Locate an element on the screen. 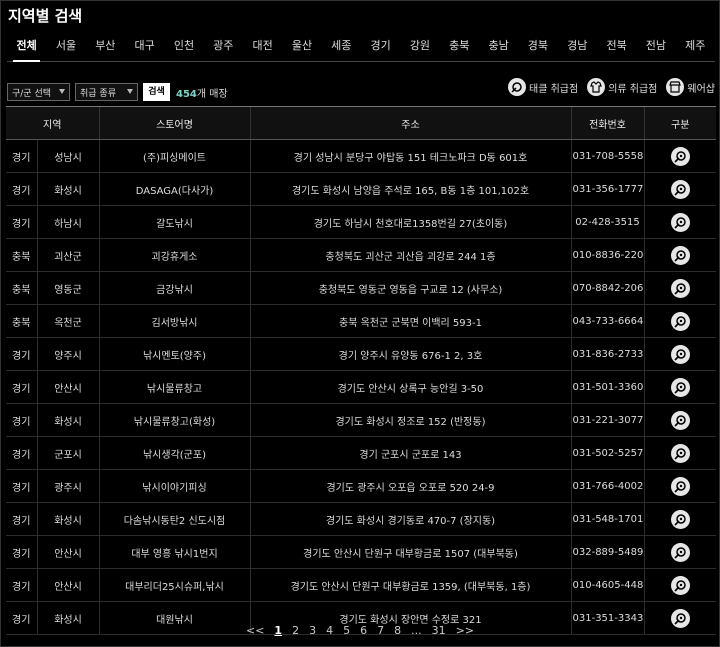 The width and height of the screenshot is (720, 647). cell-address: 충북 옥천군 군북면 이백리 593-1 is located at coordinates (410, 321).